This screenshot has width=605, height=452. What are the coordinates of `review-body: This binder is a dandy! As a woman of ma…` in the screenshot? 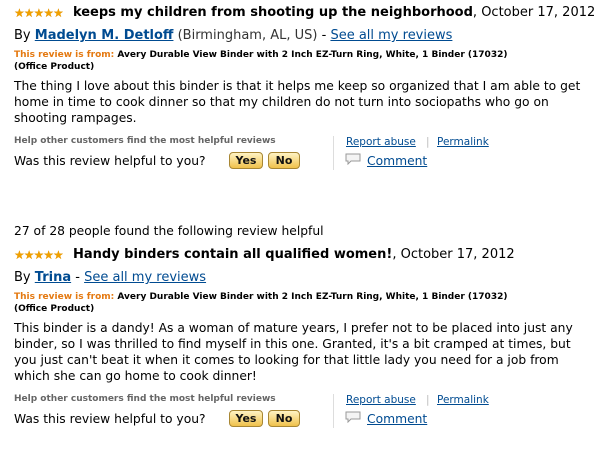 It's located at (293, 352).